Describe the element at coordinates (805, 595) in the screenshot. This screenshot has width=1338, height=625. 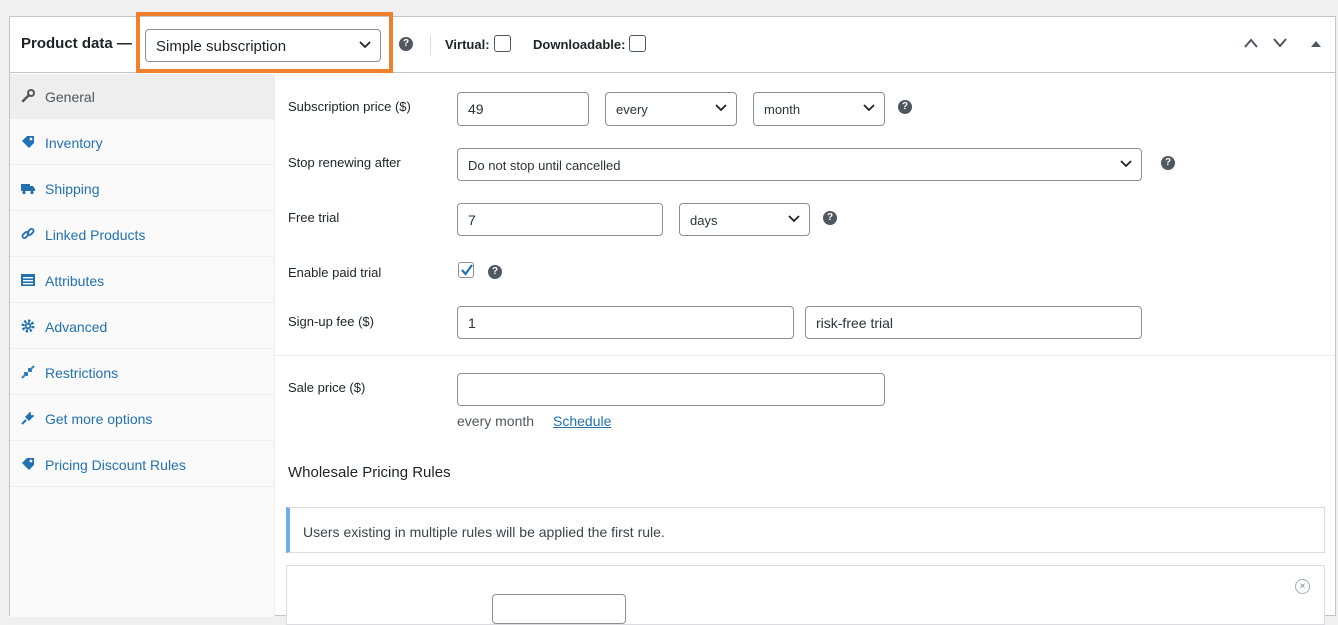
I see `wholesale-rule-box: ×` at that location.